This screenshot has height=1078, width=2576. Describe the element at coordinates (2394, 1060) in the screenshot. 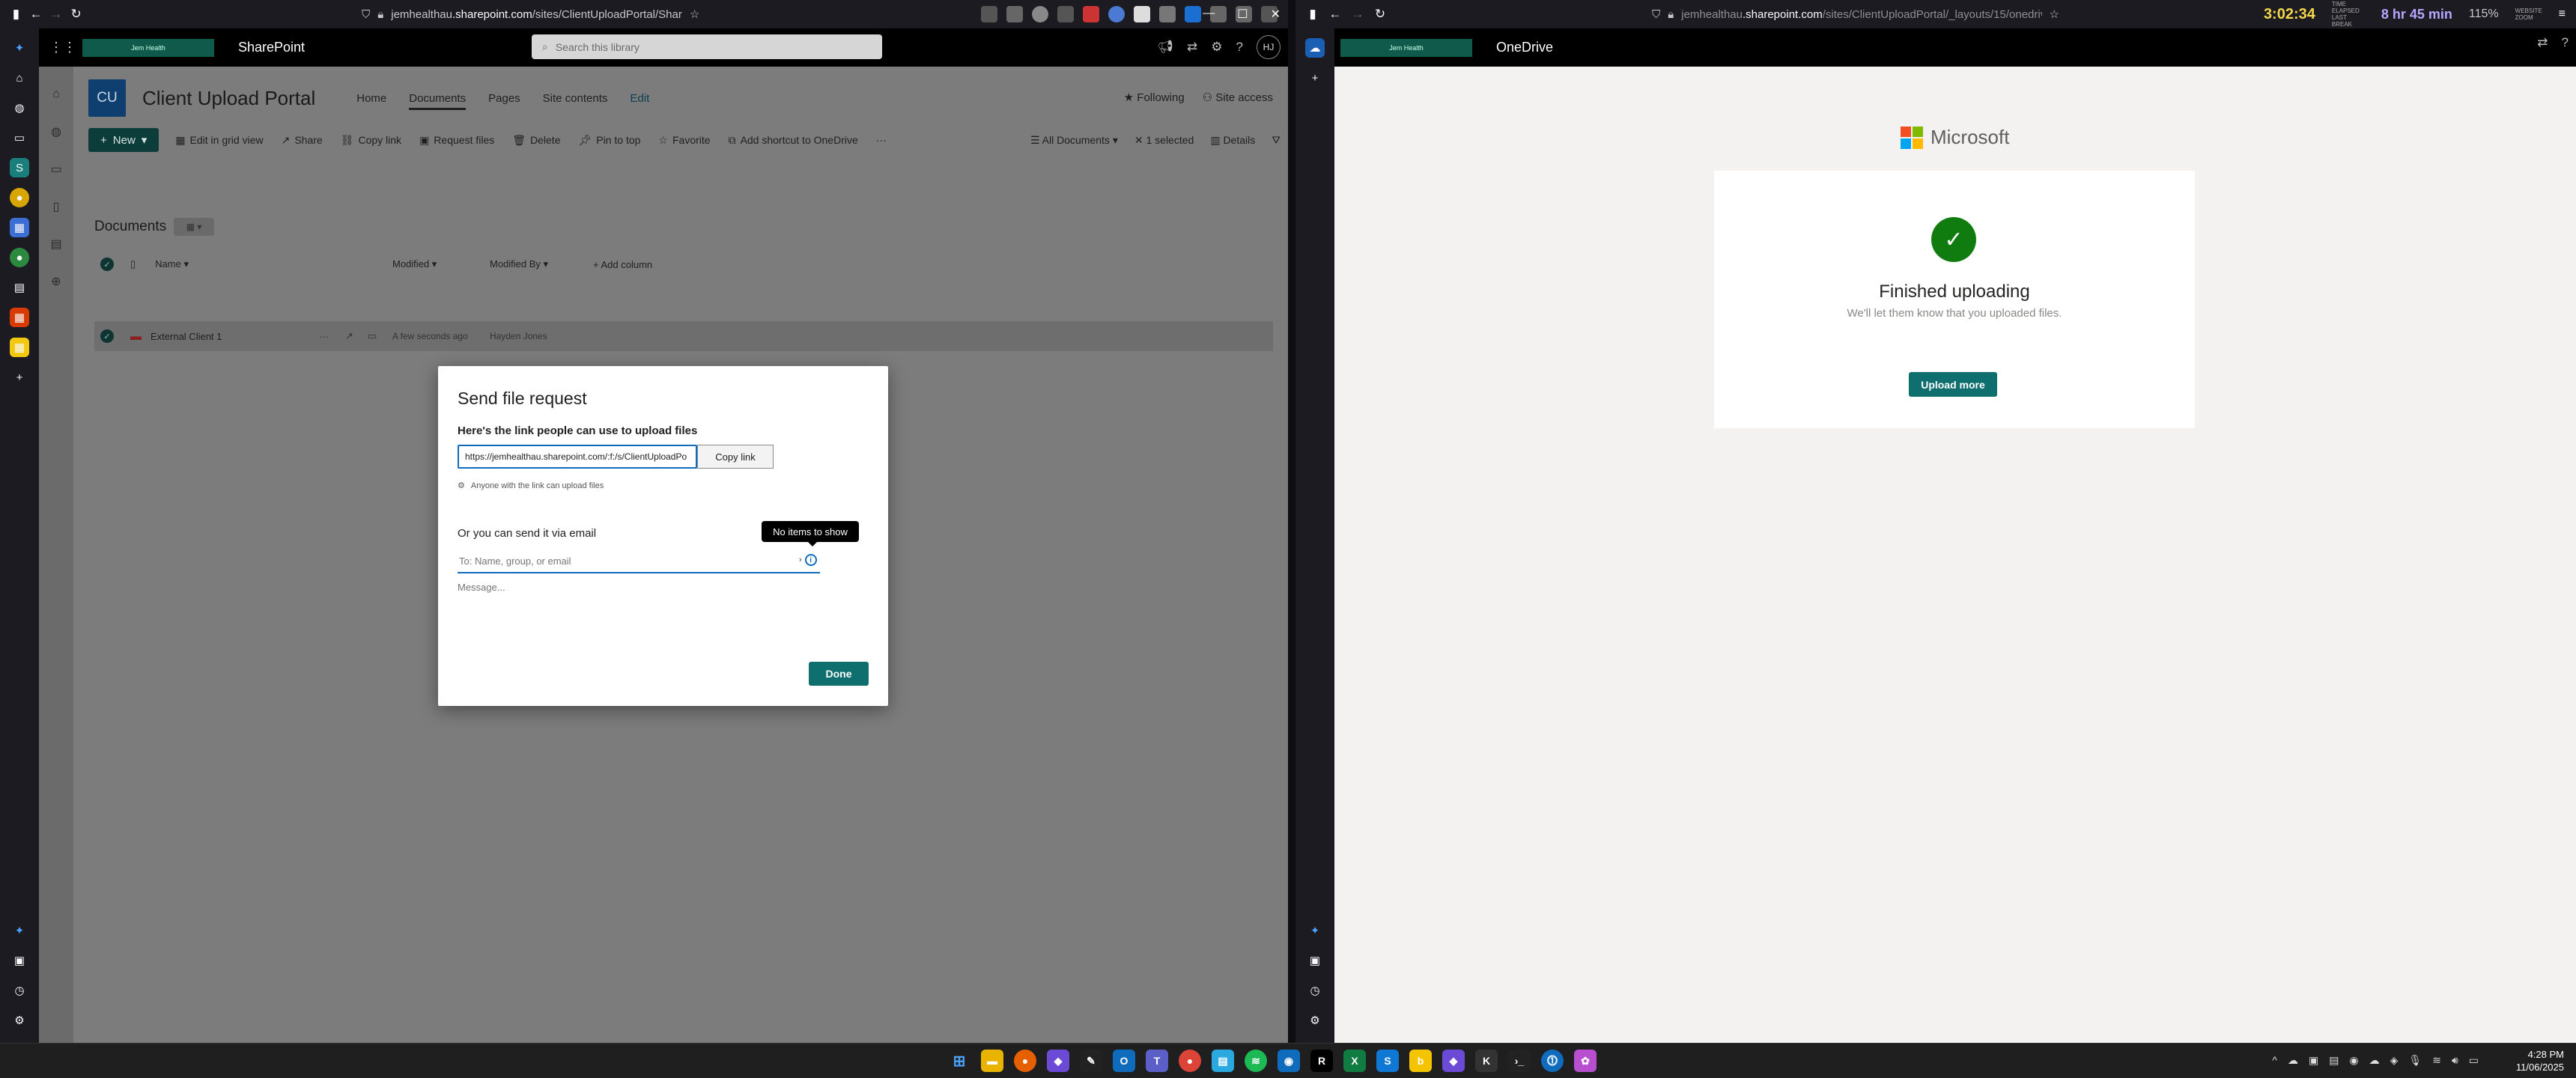

I see `tray-icon: ◈` at that location.